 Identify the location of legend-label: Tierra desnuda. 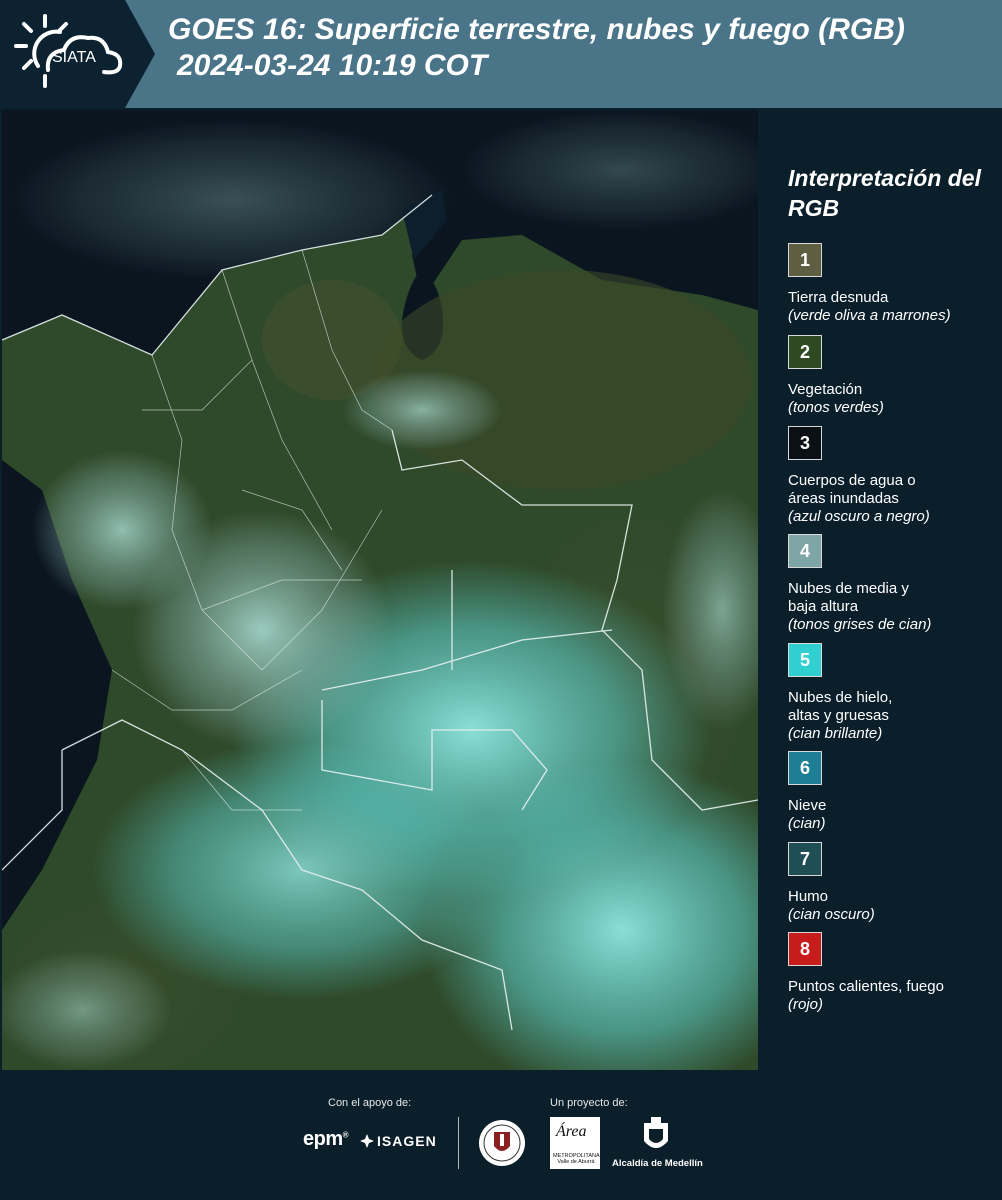
(838, 297).